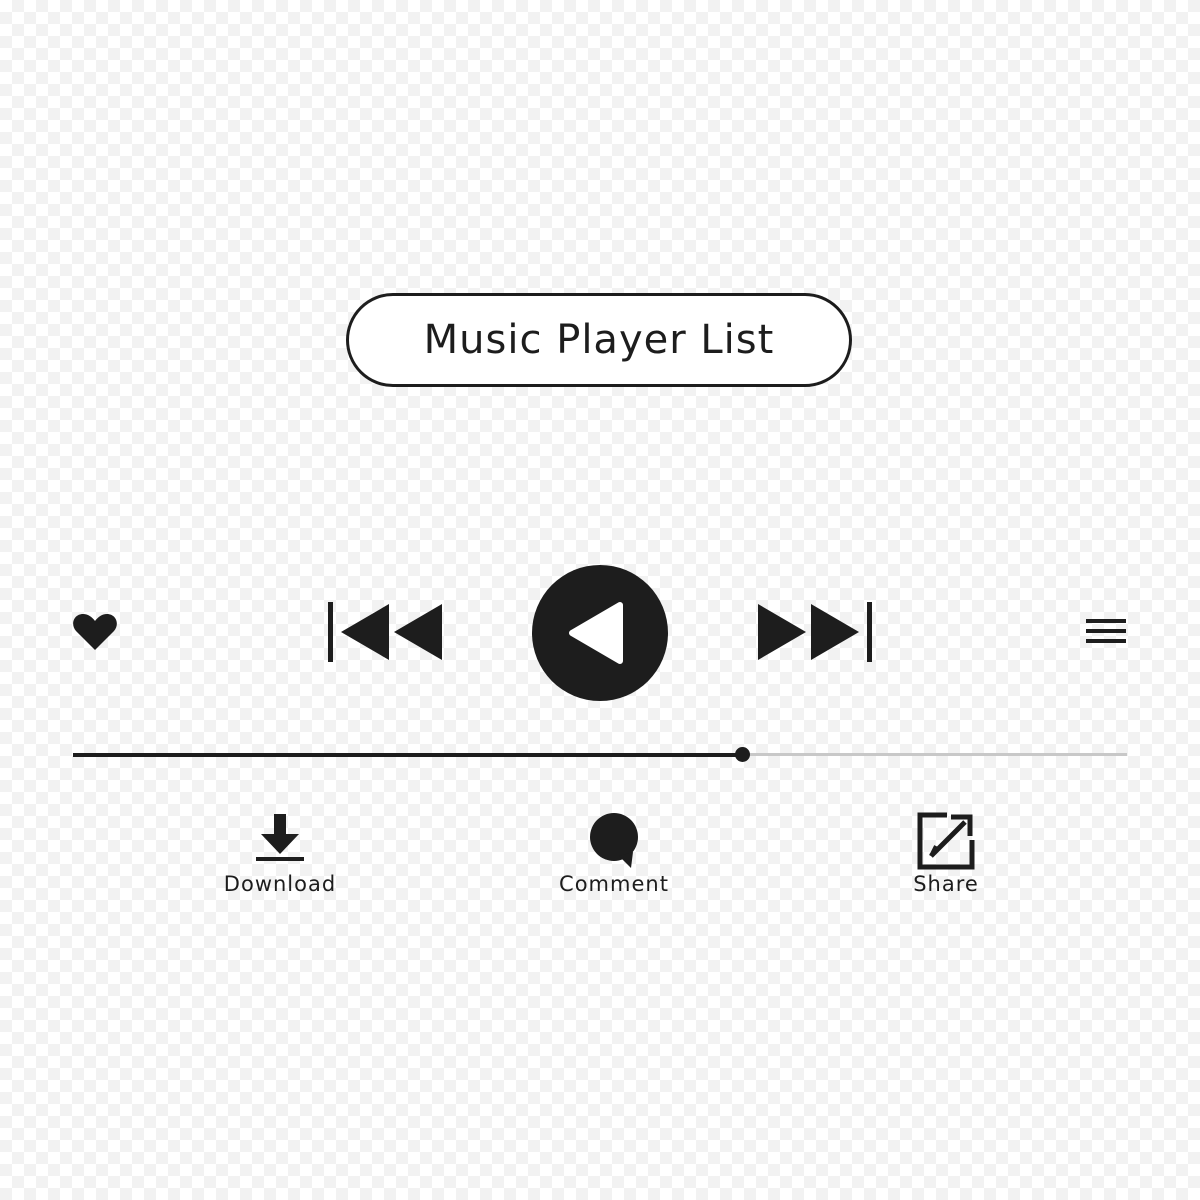 The height and width of the screenshot is (1200, 1200). What do you see at coordinates (1106, 631) in the screenshot?
I see `hamburger-menu-icon` at bounding box center [1106, 631].